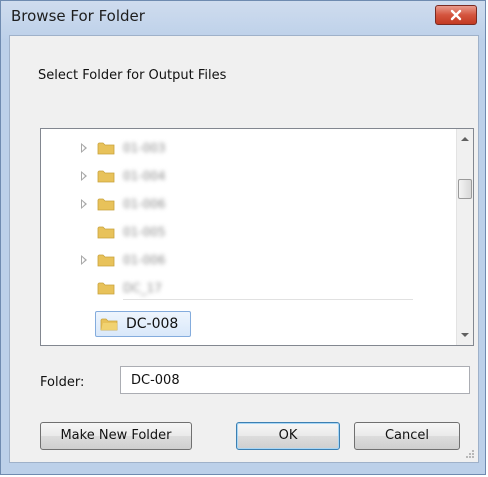 The image size is (488, 477). I want to click on instruction-text: Select Folder for Output Files, so click(132, 75).